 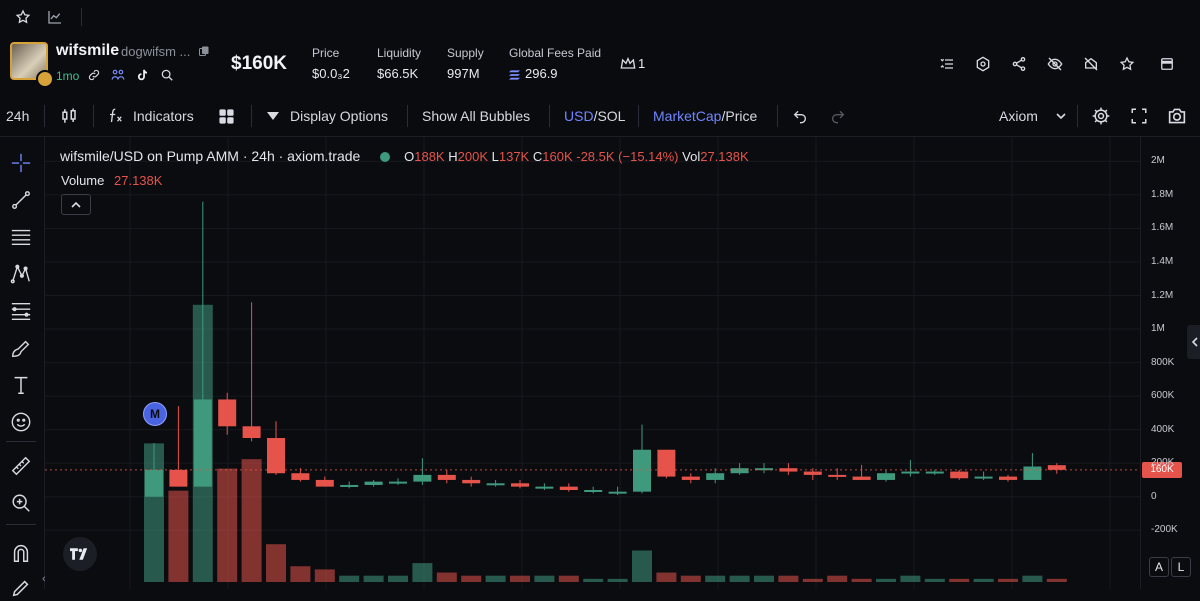 What do you see at coordinates (142, 75) in the screenshot?
I see `tiktok-icon` at bounding box center [142, 75].